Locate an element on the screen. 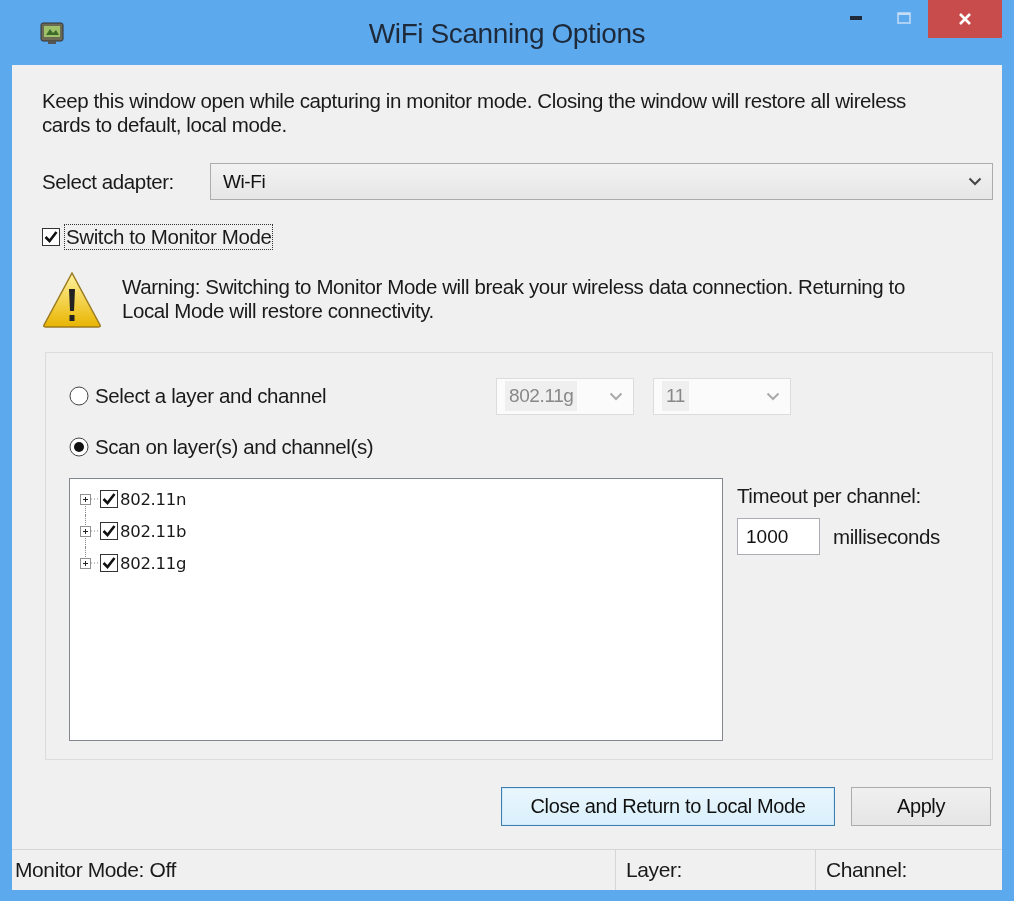 This screenshot has width=1014, height=901. window-title: WiFi Scanning Options is located at coordinates (507, 33).